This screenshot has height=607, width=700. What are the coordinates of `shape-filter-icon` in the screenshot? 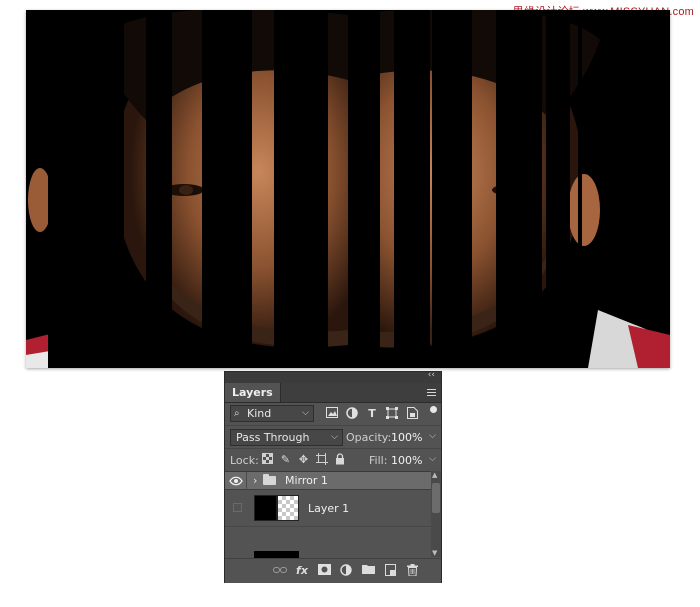 It's located at (392, 414).